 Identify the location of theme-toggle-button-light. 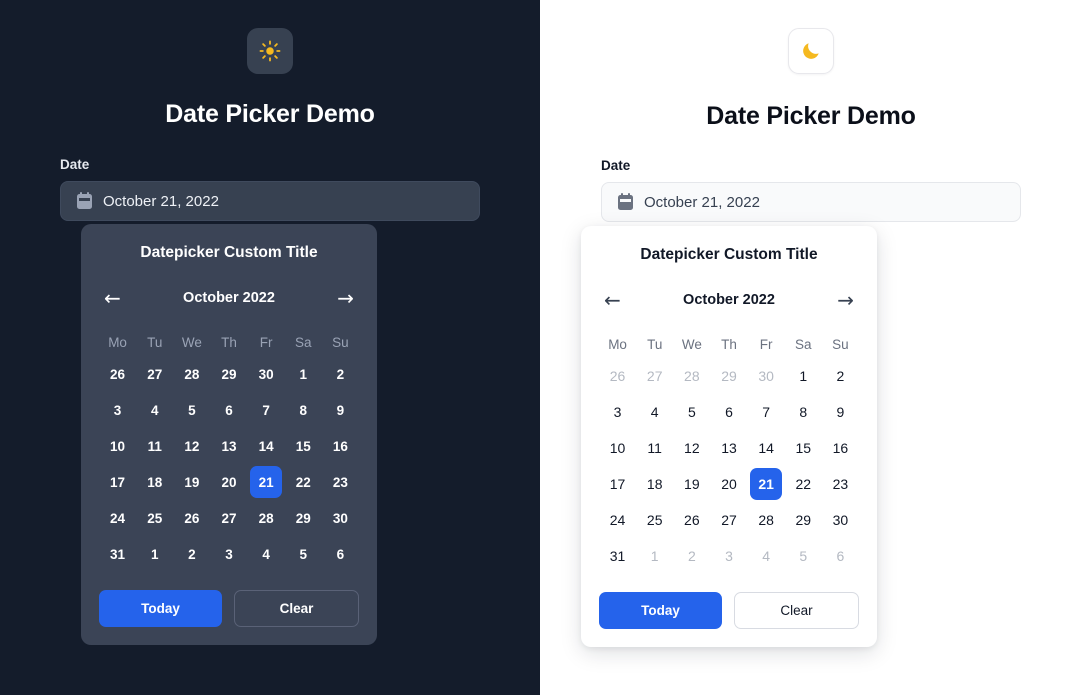
(811, 51).